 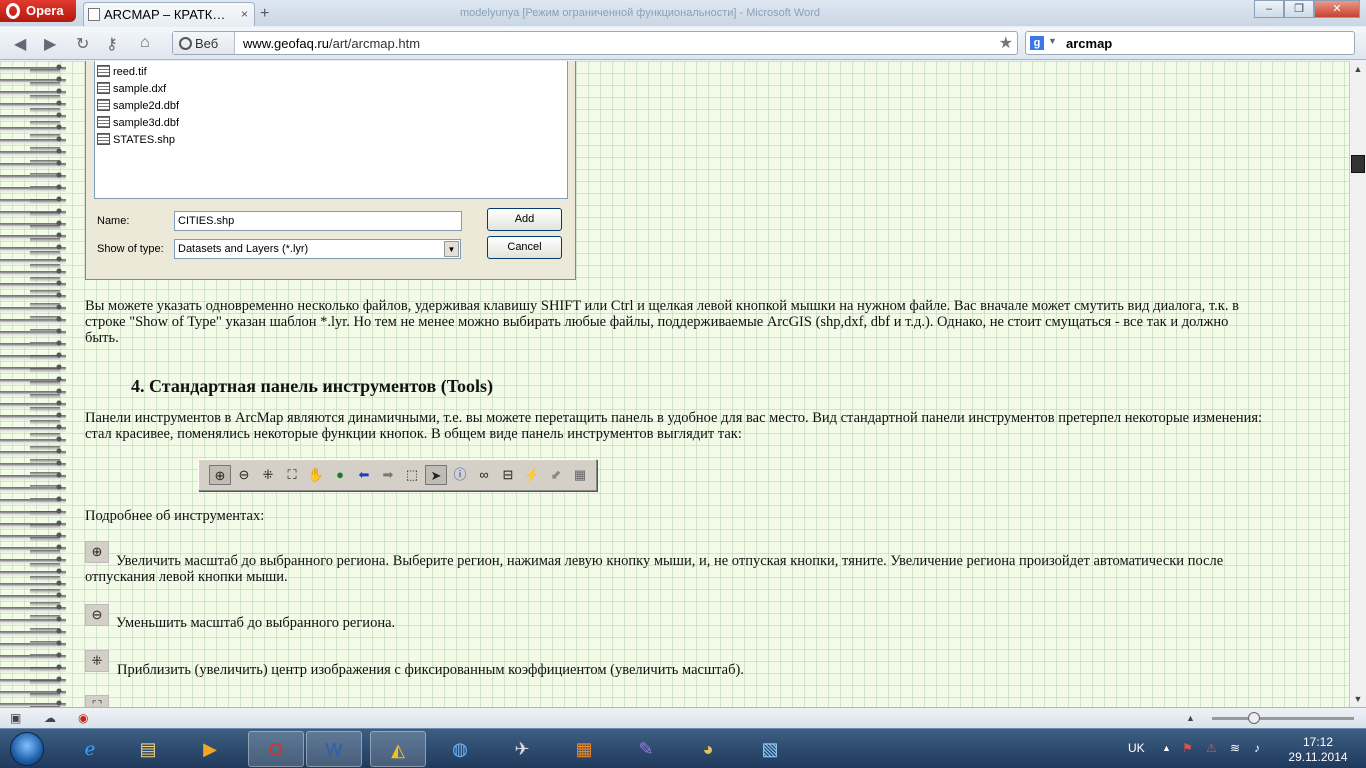 I want to click on pen-app-icon: ✎, so click(x=646, y=749).